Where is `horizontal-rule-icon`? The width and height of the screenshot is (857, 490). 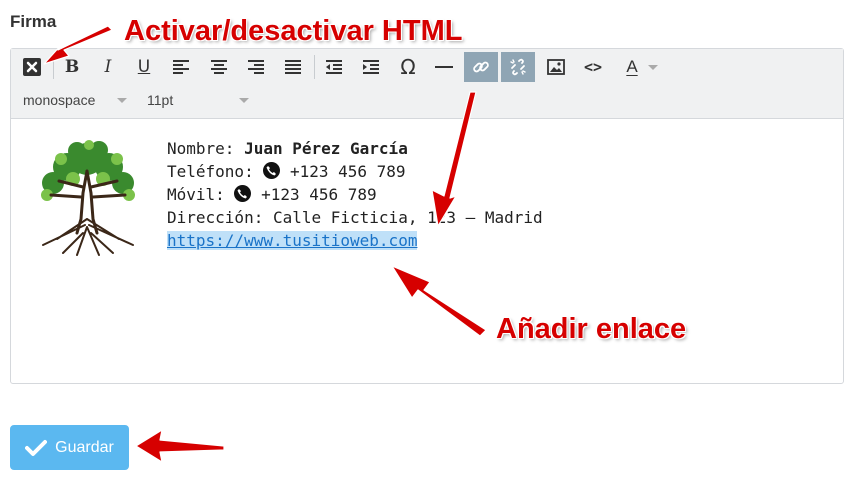 horizontal-rule-icon is located at coordinates (444, 67).